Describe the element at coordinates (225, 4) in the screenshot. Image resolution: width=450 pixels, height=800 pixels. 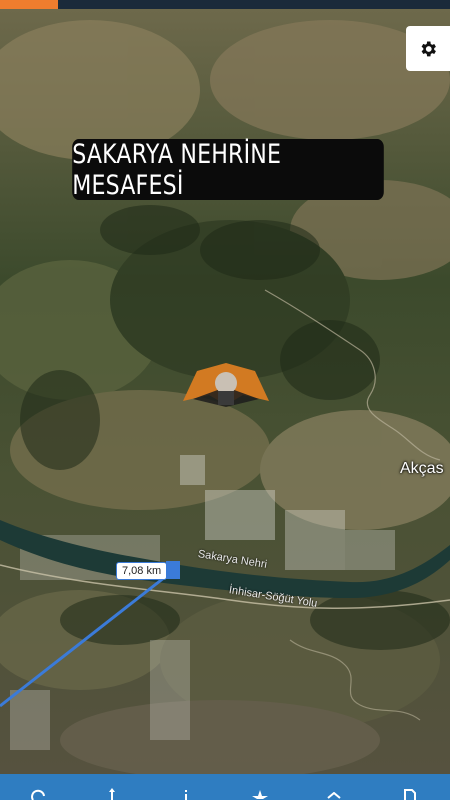
I see `top-status-bar` at that location.